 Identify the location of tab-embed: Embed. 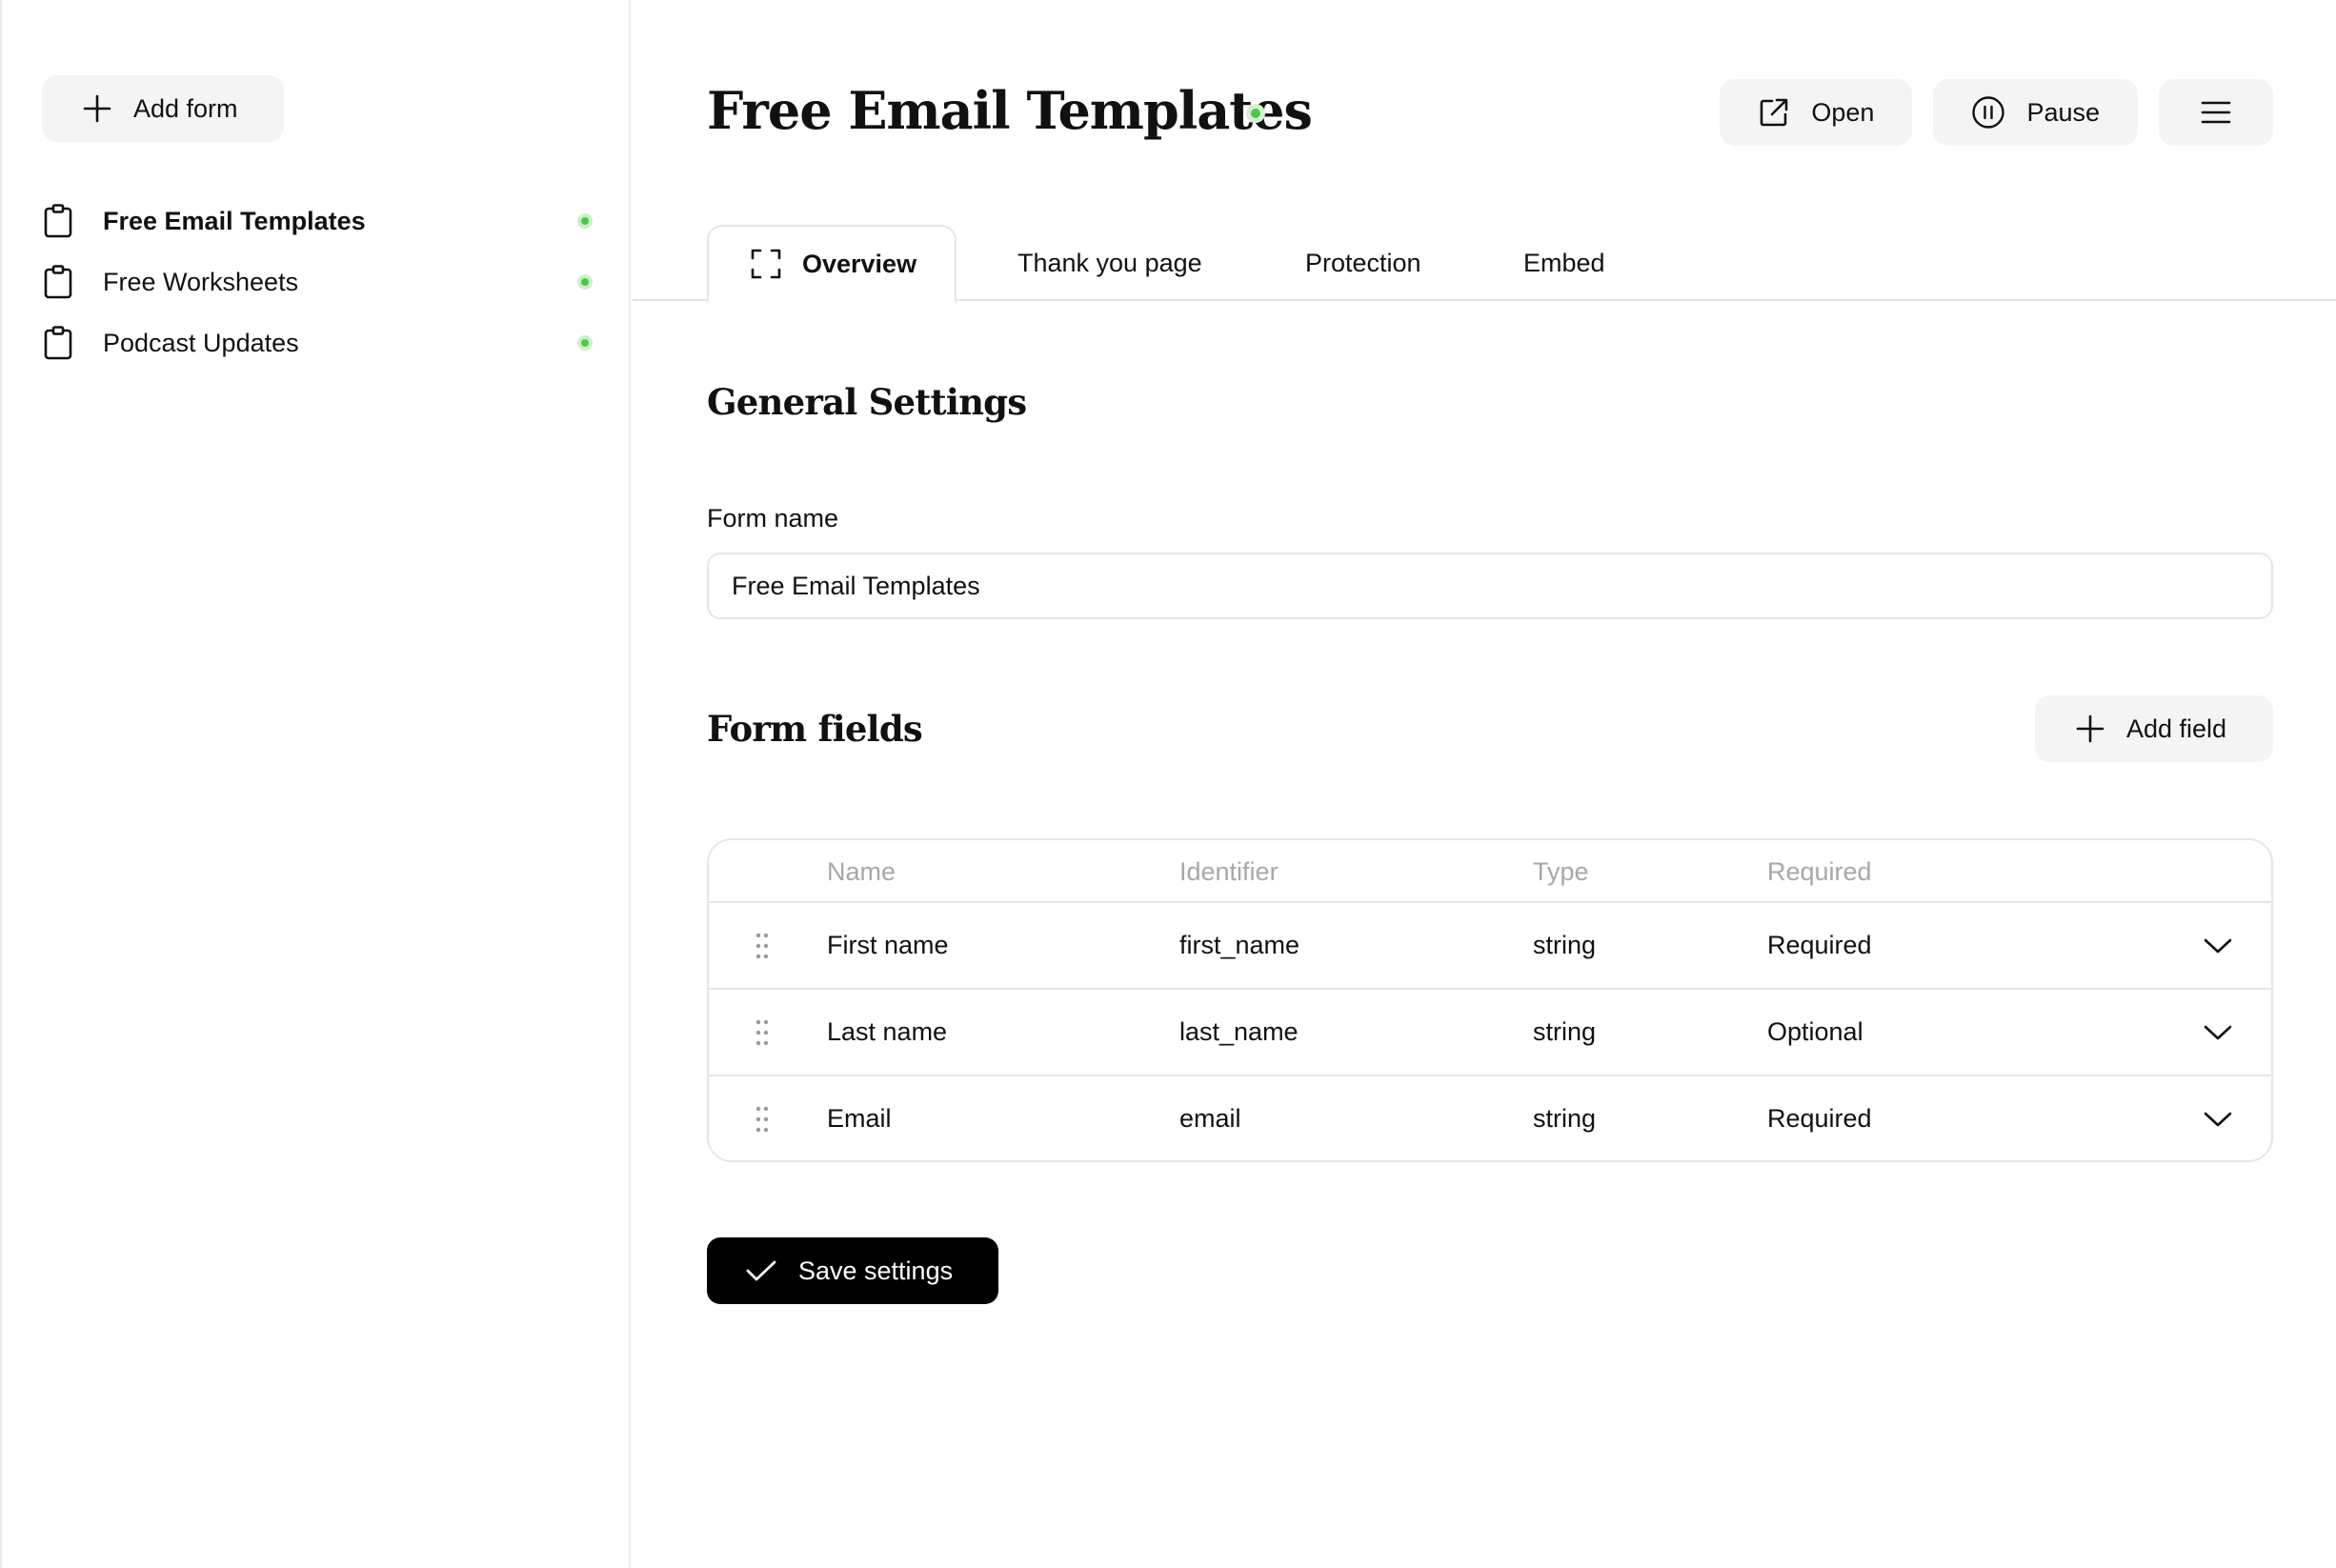
(1564, 263).